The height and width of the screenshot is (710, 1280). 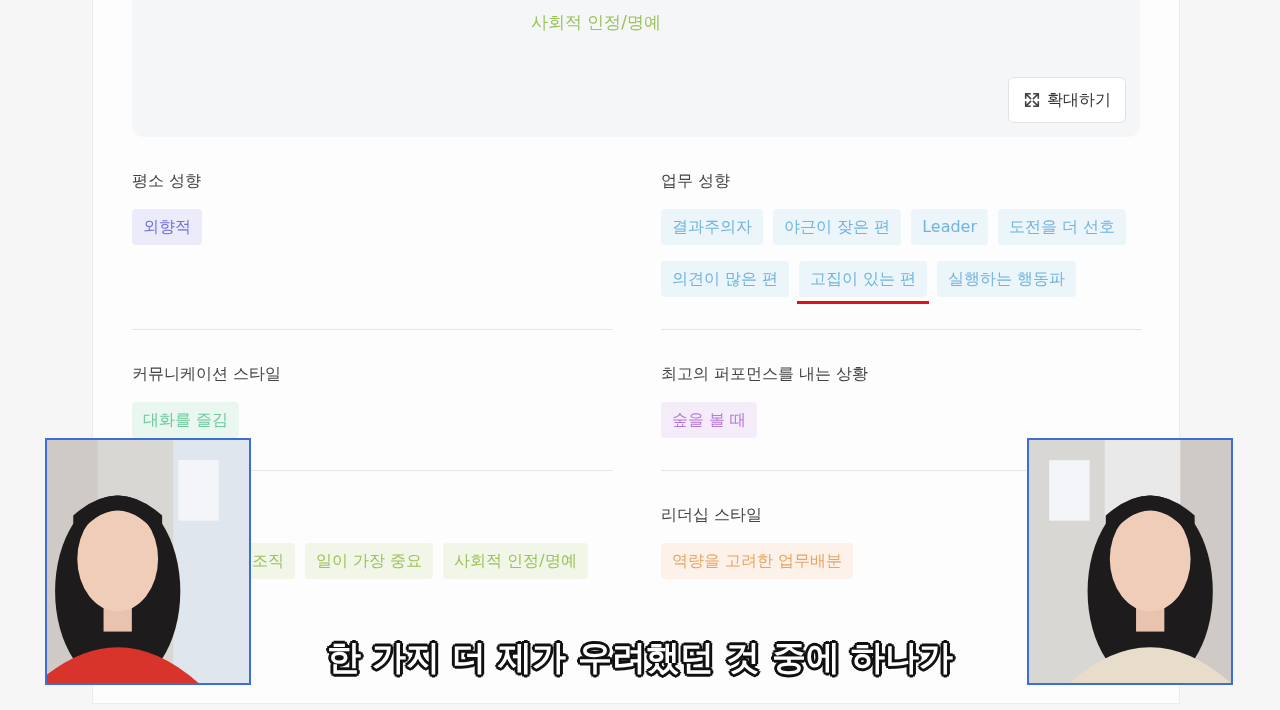 I want to click on tag: 결과주의자, so click(x=712, y=227).